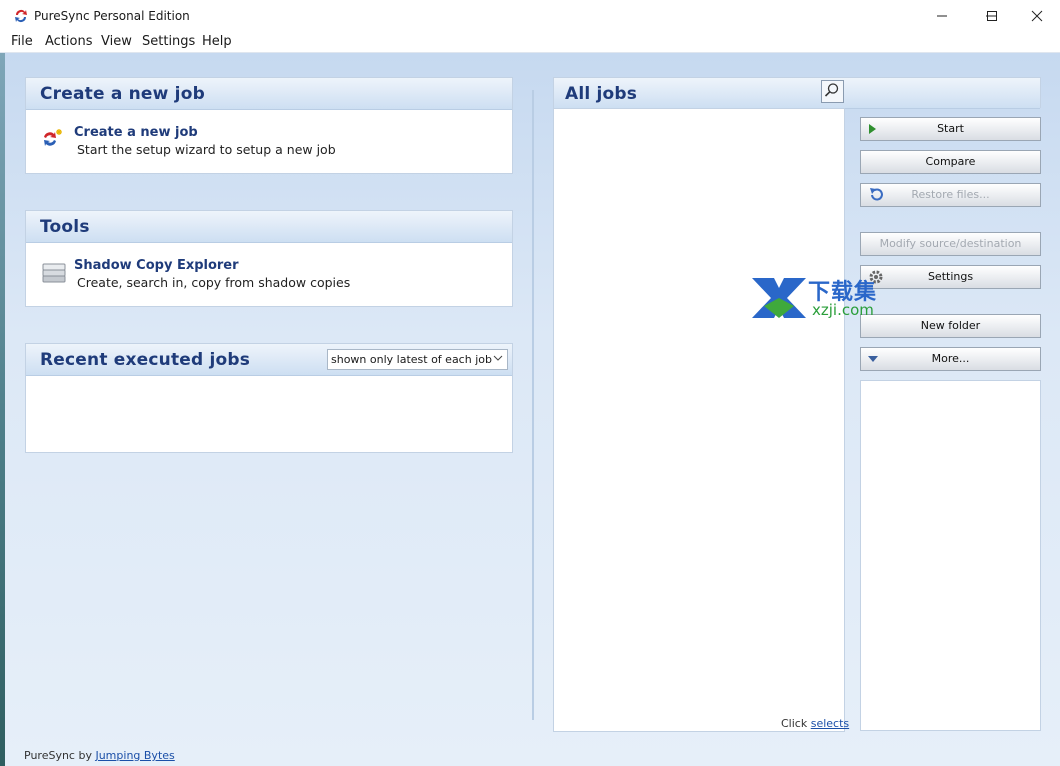 The image size is (1060, 766). What do you see at coordinates (21, 16) in the screenshot?
I see `app-icon` at bounding box center [21, 16].